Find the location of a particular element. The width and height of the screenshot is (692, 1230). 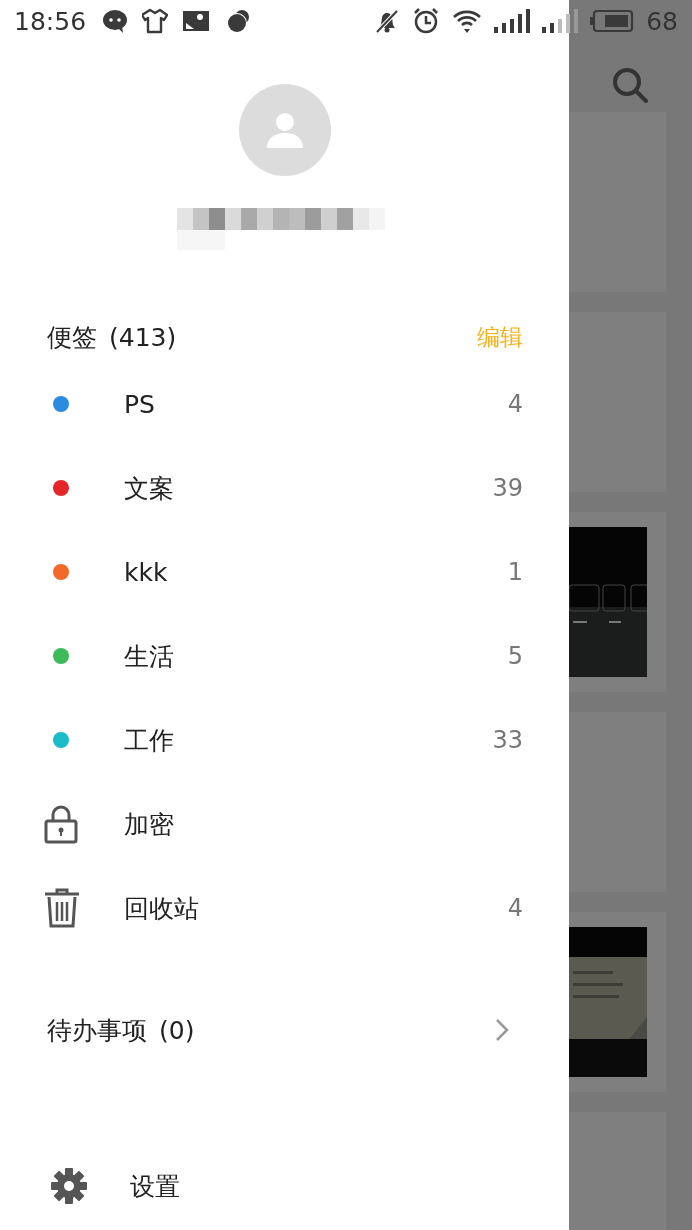

folder-item: 生活 5 is located at coordinates (284, 656).